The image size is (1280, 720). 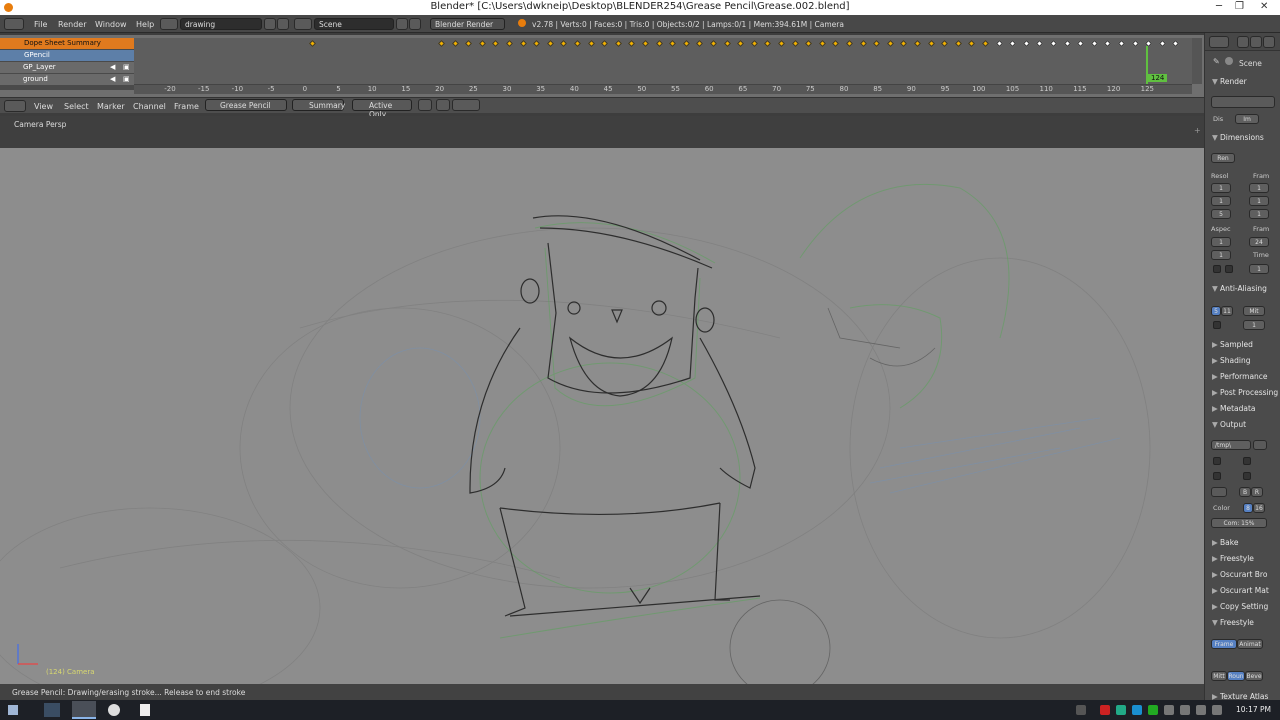 What do you see at coordinates (1185, 710) in the screenshot?
I see `tray-power-icon` at bounding box center [1185, 710].